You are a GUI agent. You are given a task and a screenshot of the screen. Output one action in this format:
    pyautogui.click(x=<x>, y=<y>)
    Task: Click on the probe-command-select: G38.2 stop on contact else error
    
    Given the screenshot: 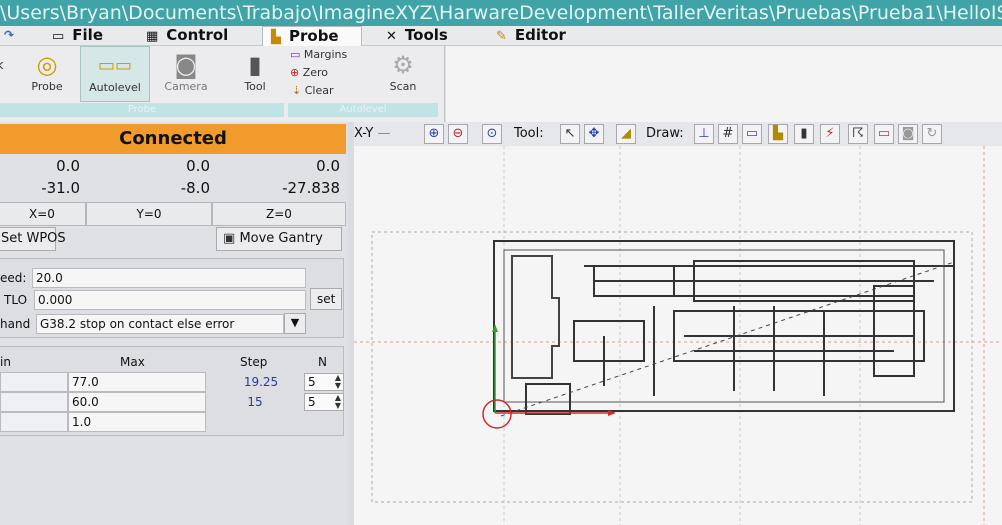 What is the action you would take?
    pyautogui.click(x=160, y=324)
    